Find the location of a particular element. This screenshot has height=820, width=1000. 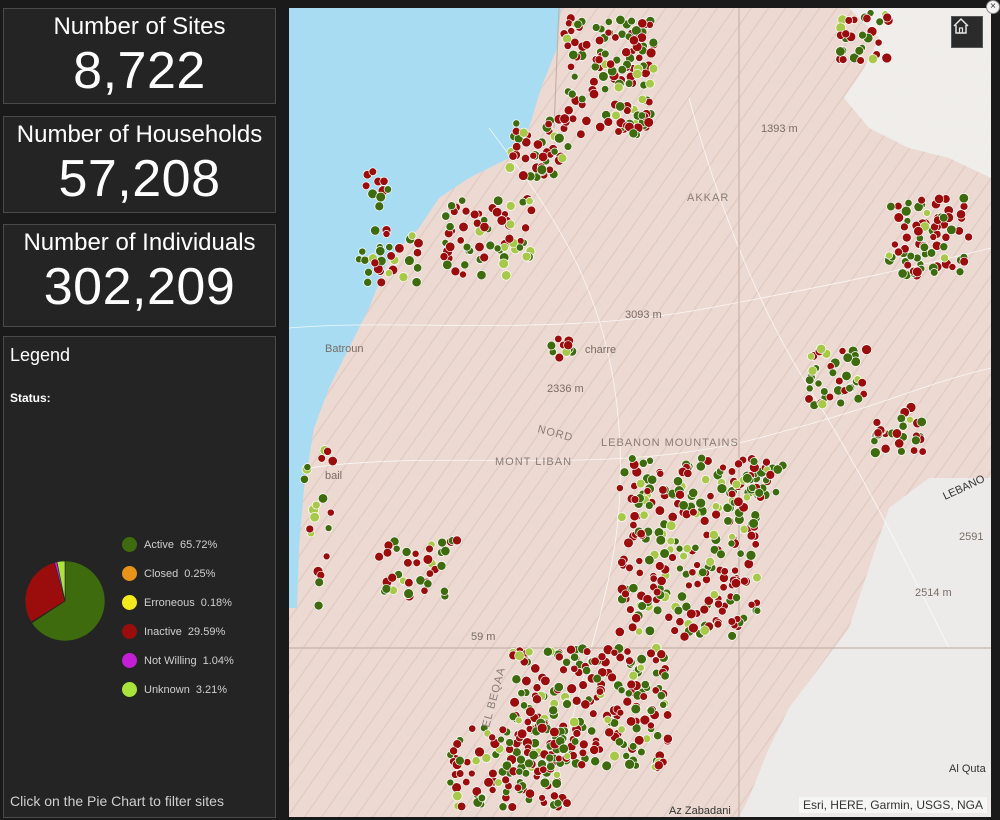

close-icon: × is located at coordinates (993, 7).